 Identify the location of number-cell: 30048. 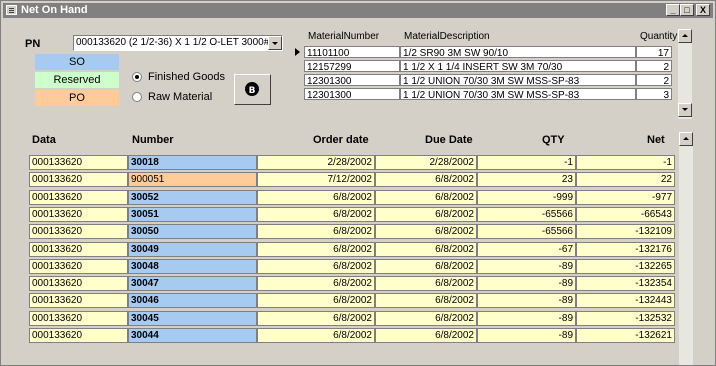
(192, 266).